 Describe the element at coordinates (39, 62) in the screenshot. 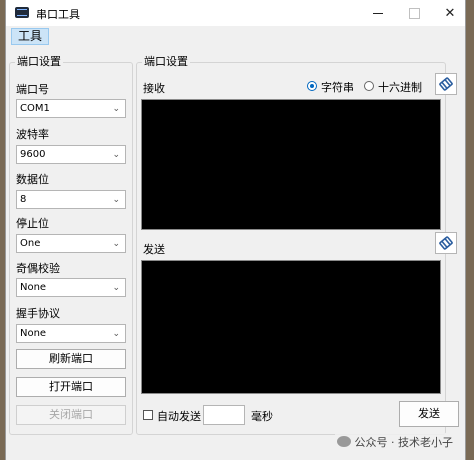

I see `port-settings-title: 端口设置` at that location.